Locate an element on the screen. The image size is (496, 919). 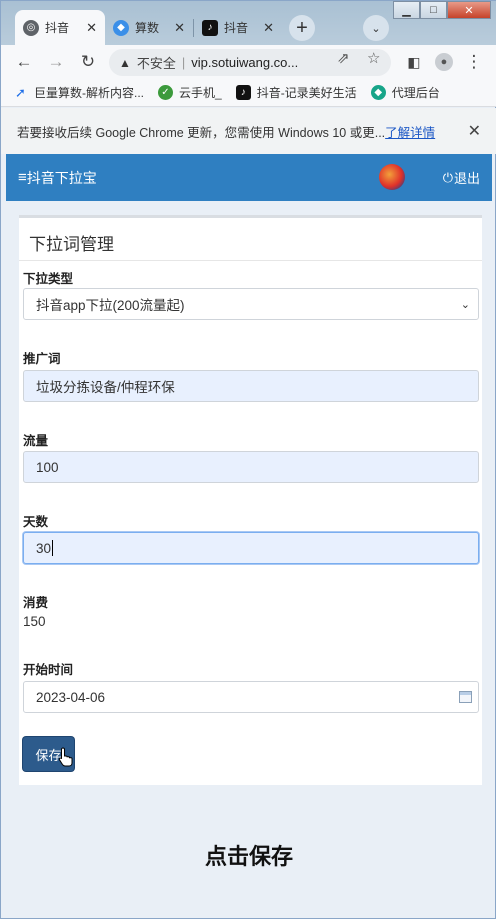
divider is located at coordinates (250, 260).